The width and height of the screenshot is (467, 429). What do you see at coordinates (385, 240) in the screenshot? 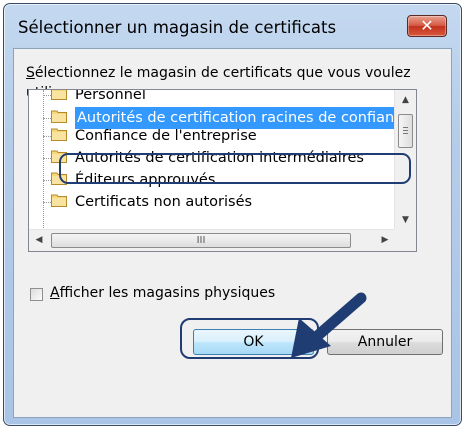
I see `scroll-right-icon: ▶` at bounding box center [385, 240].